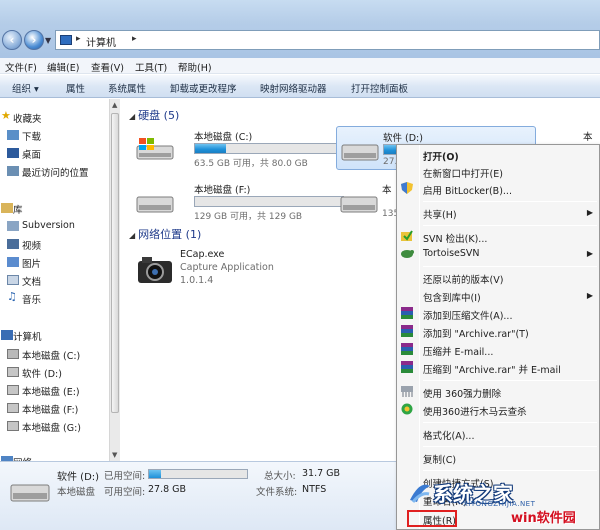 This screenshot has width=600, height=530. What do you see at coordinates (75, 88) in the screenshot?
I see `properties-button: 属性` at bounding box center [75, 88].